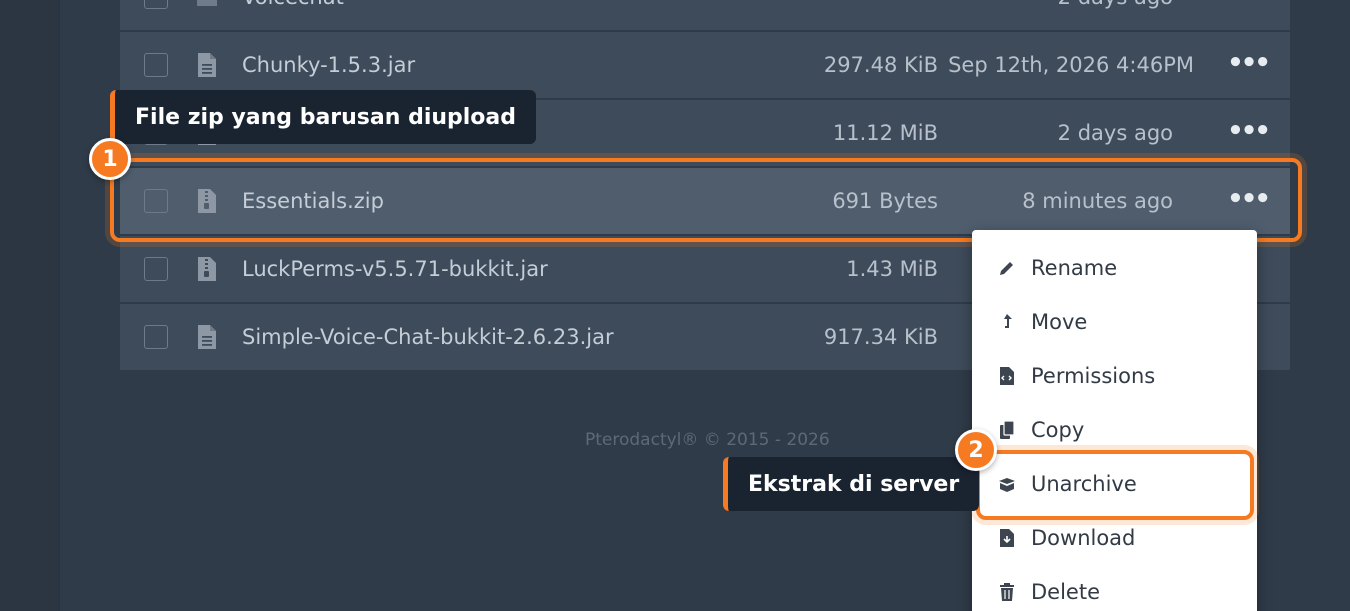 The image size is (1350, 611). I want to click on menu-item-label: Move, so click(1059, 322).